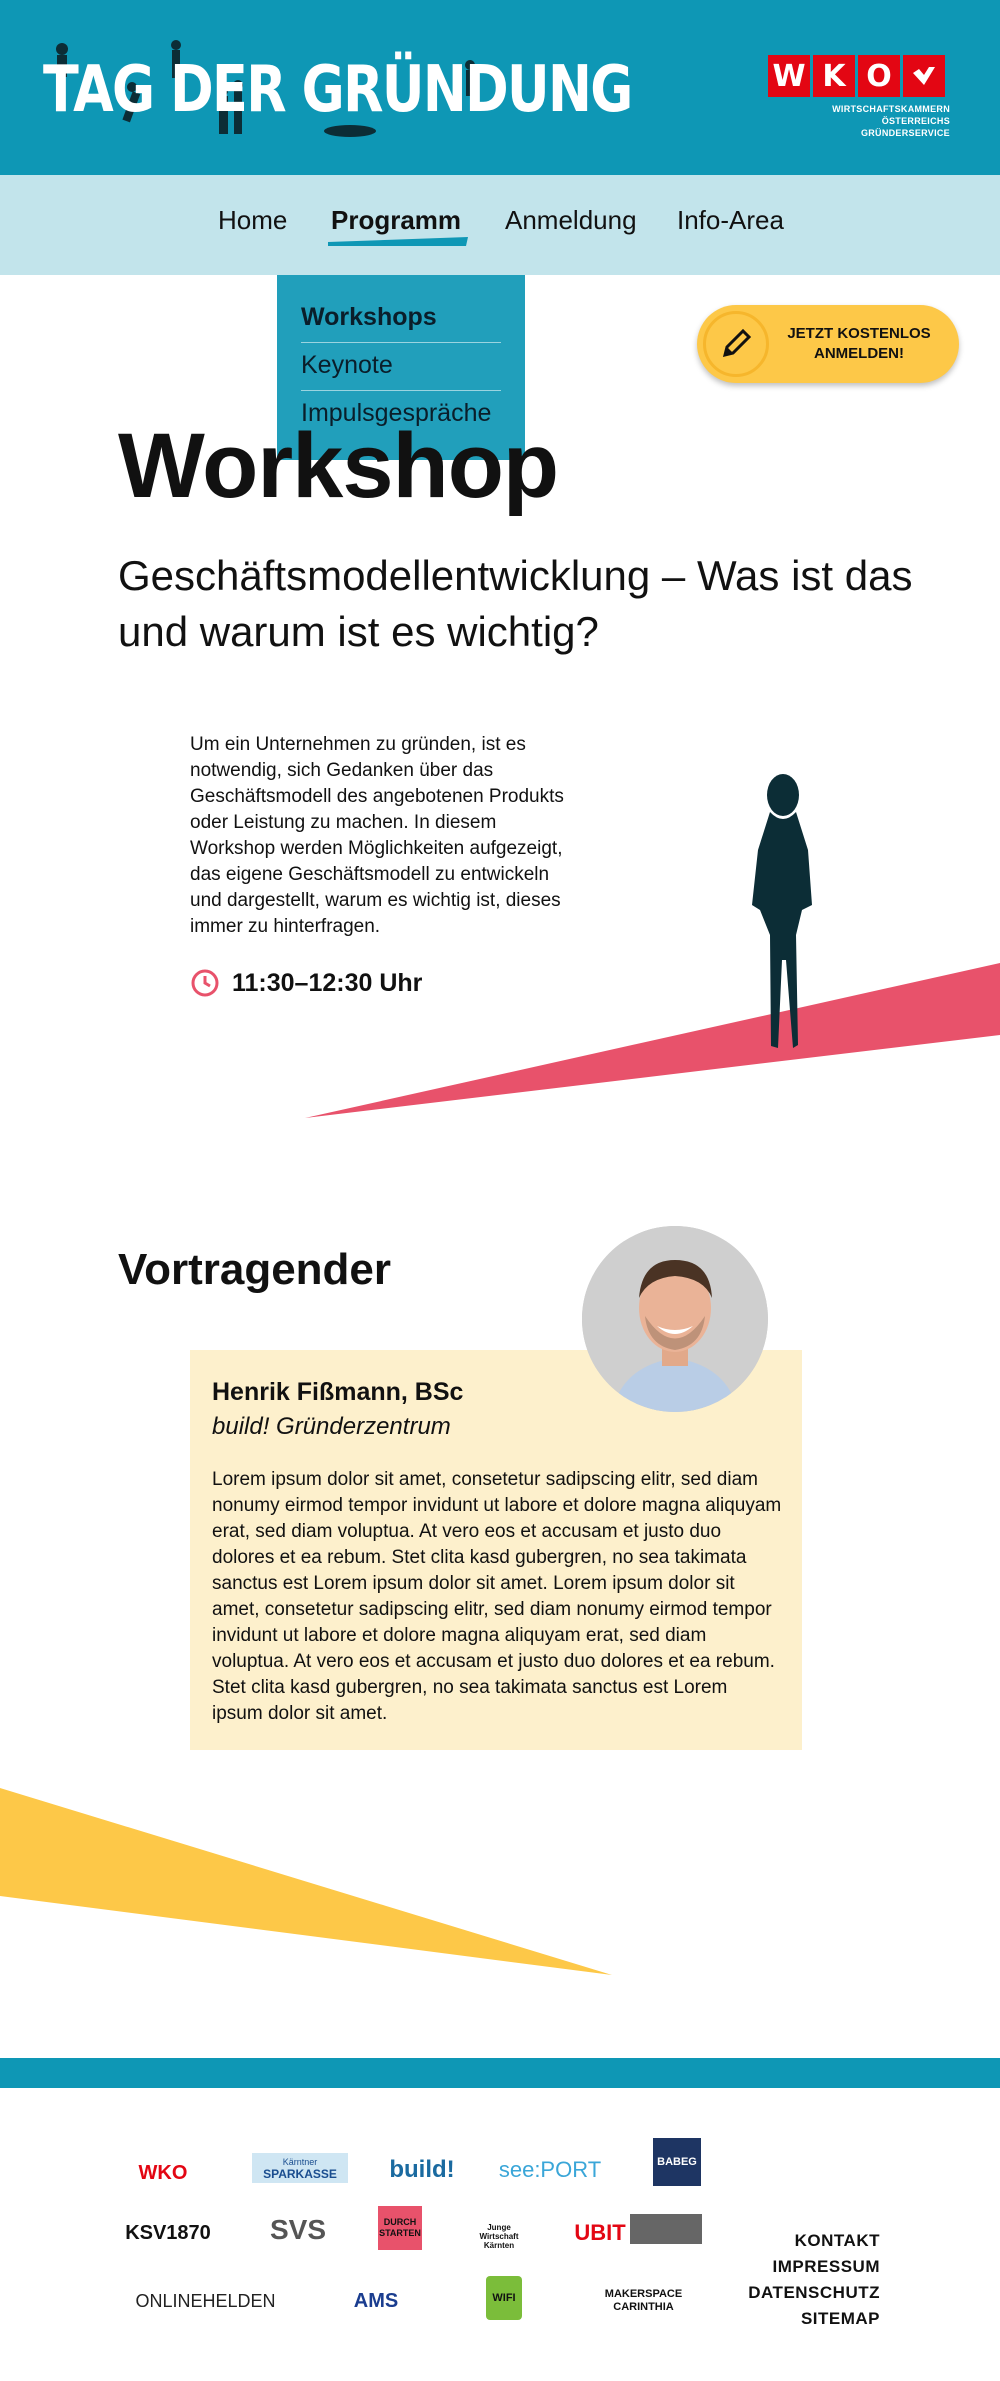 The width and height of the screenshot is (1000, 2381). What do you see at coordinates (730, 220) in the screenshot?
I see `nav-item-info-area: Info-Area` at bounding box center [730, 220].